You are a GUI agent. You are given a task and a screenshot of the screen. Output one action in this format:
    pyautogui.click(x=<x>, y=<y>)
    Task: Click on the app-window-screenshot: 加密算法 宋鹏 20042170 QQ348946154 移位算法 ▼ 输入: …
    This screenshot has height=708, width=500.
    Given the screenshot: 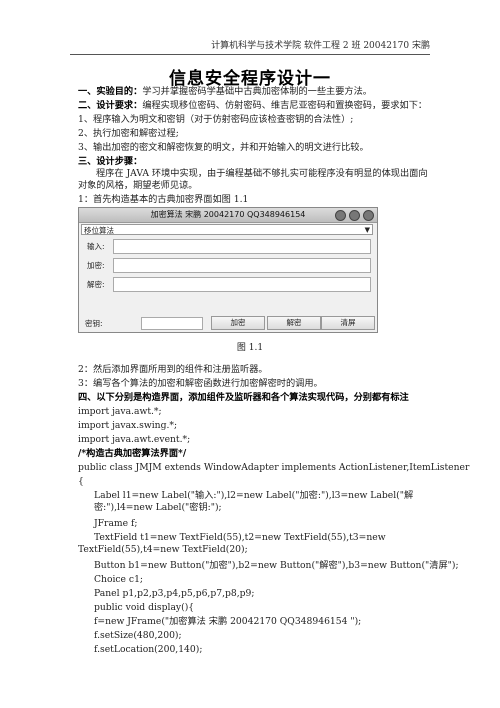 What is the action you would take?
    pyautogui.click(x=228, y=270)
    